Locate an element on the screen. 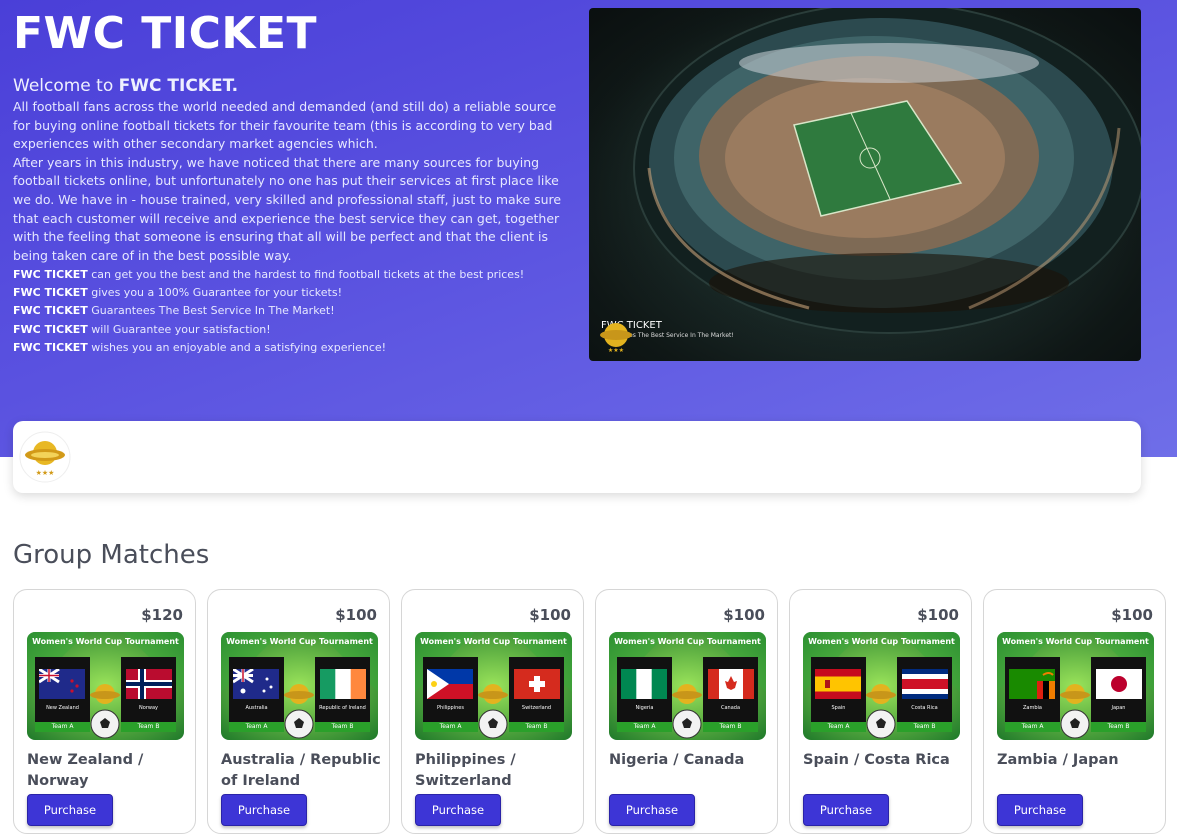  flag-ng-icon is located at coordinates (644, 684).